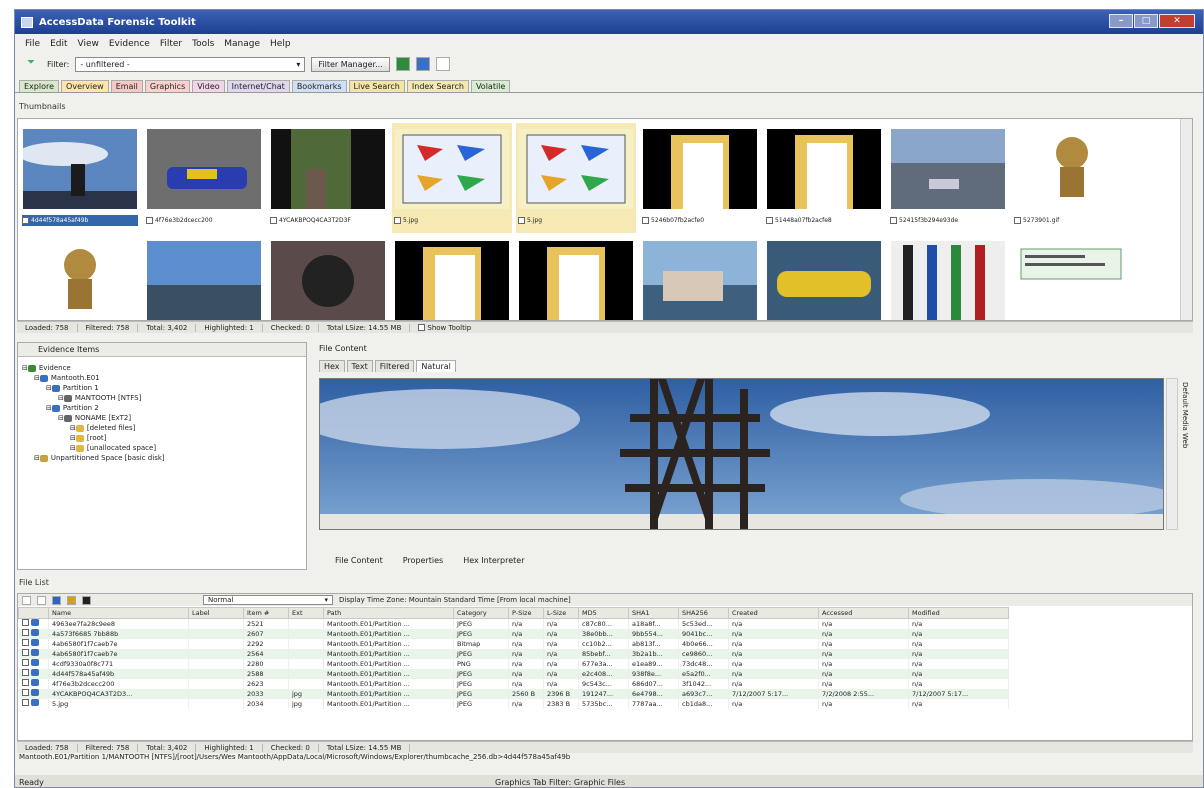 This screenshot has height=788, width=1204. What do you see at coordinates (208, 86) in the screenshot?
I see `tab-video: Video` at bounding box center [208, 86].